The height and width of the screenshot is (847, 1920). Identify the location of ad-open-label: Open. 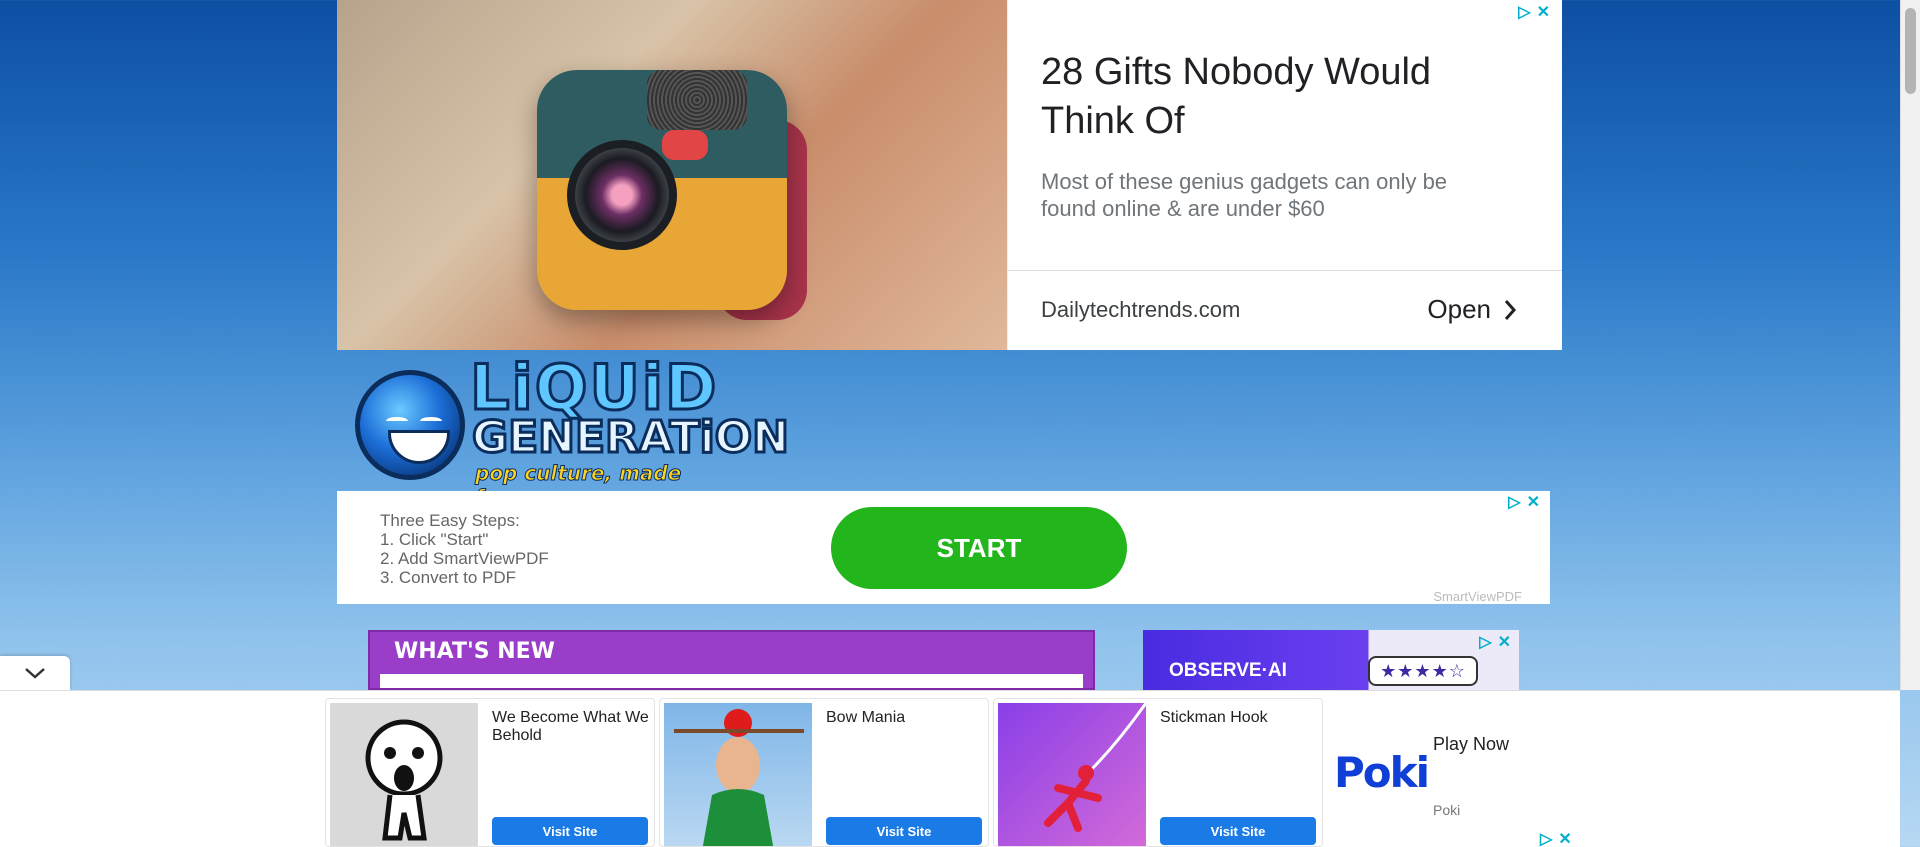
(1459, 309).